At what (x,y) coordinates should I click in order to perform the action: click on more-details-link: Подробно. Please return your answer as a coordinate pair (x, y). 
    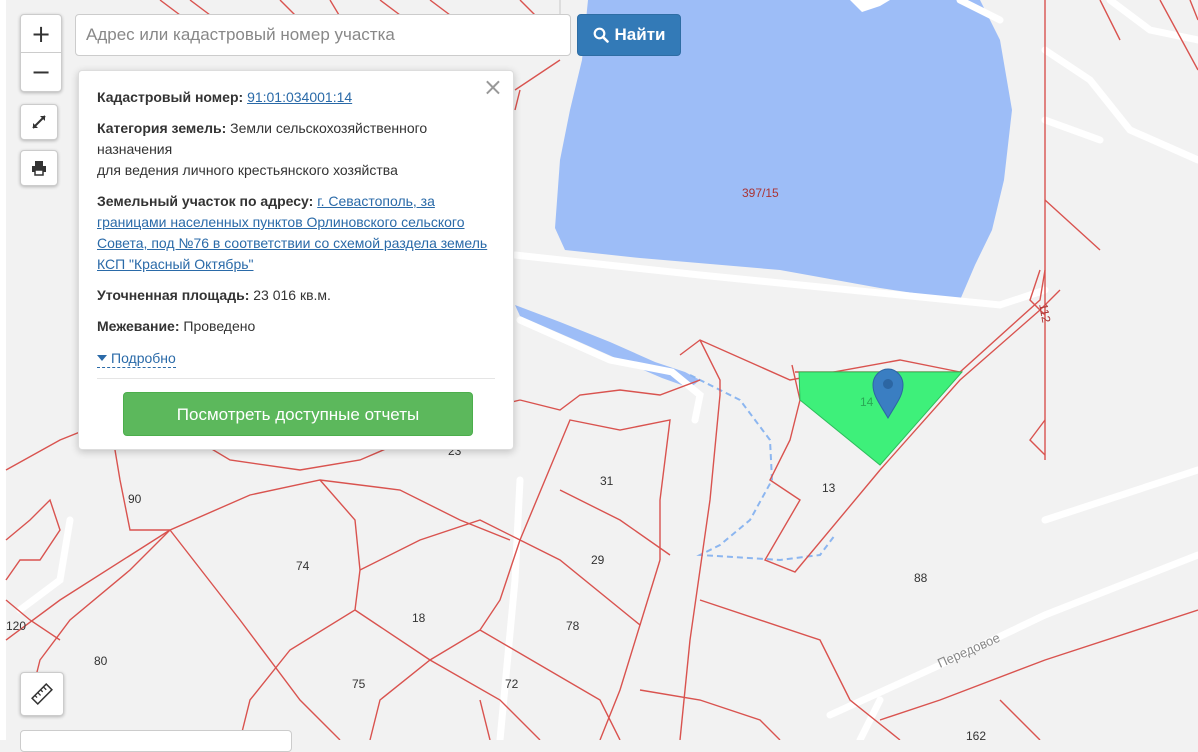
    Looking at the image, I should click on (136, 359).